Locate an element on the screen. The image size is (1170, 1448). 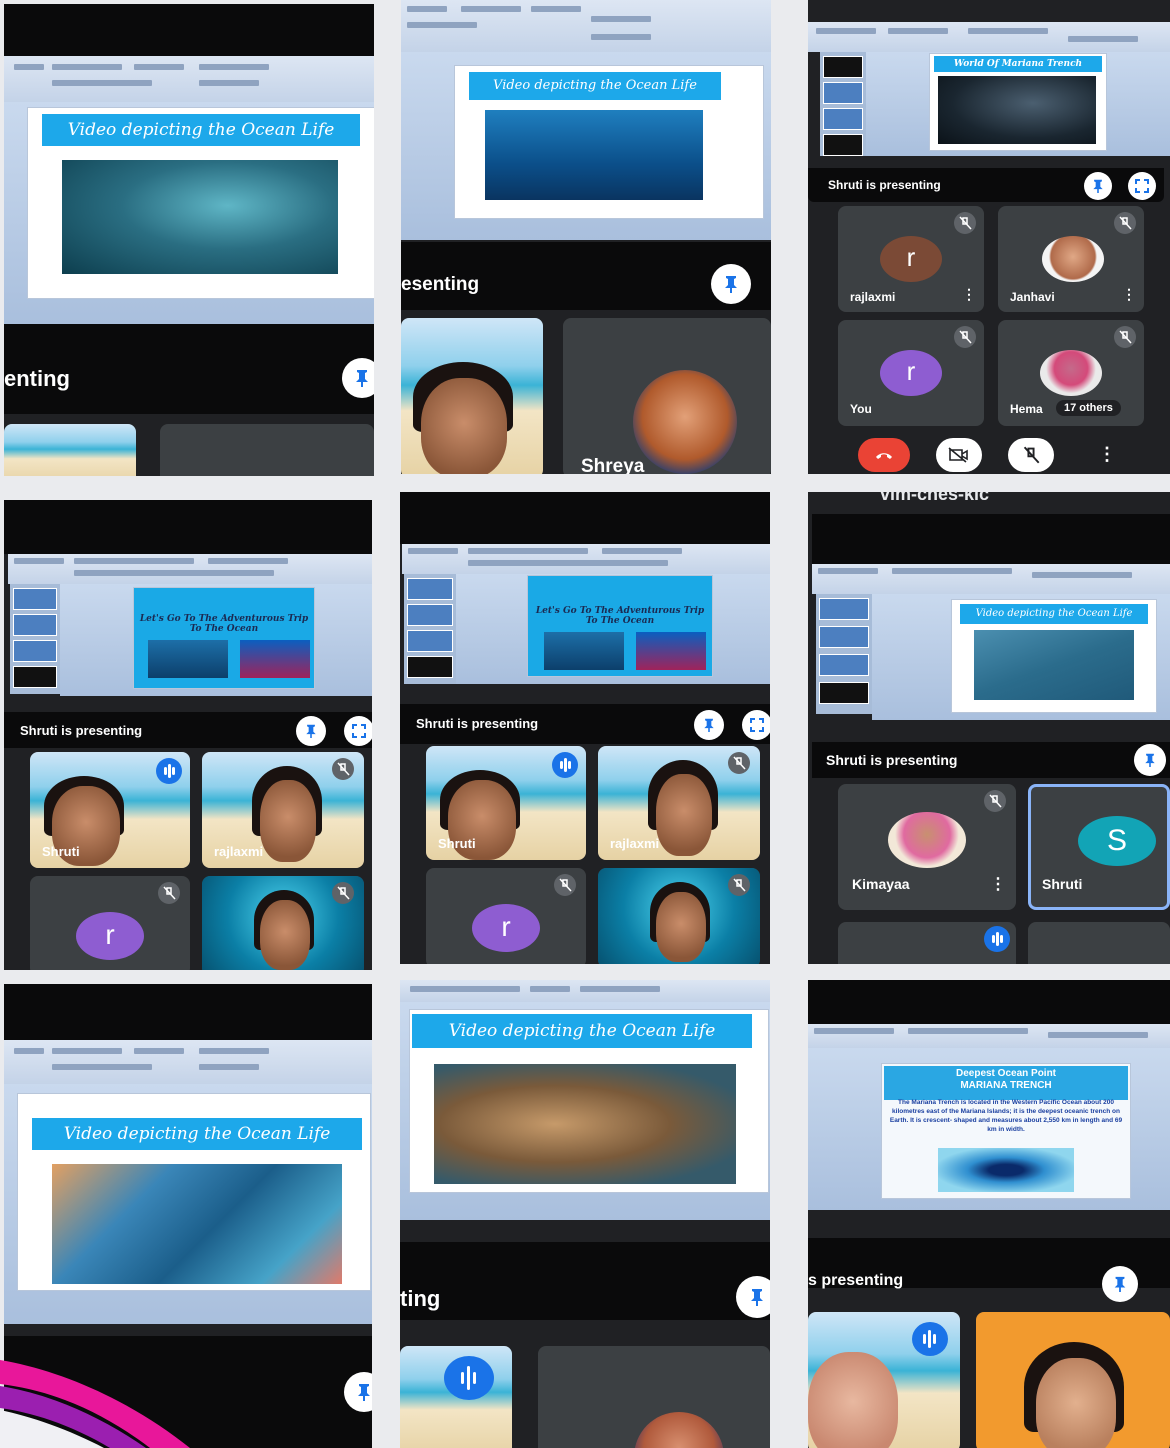
participant-card-janhavi: Janhavi ⋮ is located at coordinates (1071, 259).